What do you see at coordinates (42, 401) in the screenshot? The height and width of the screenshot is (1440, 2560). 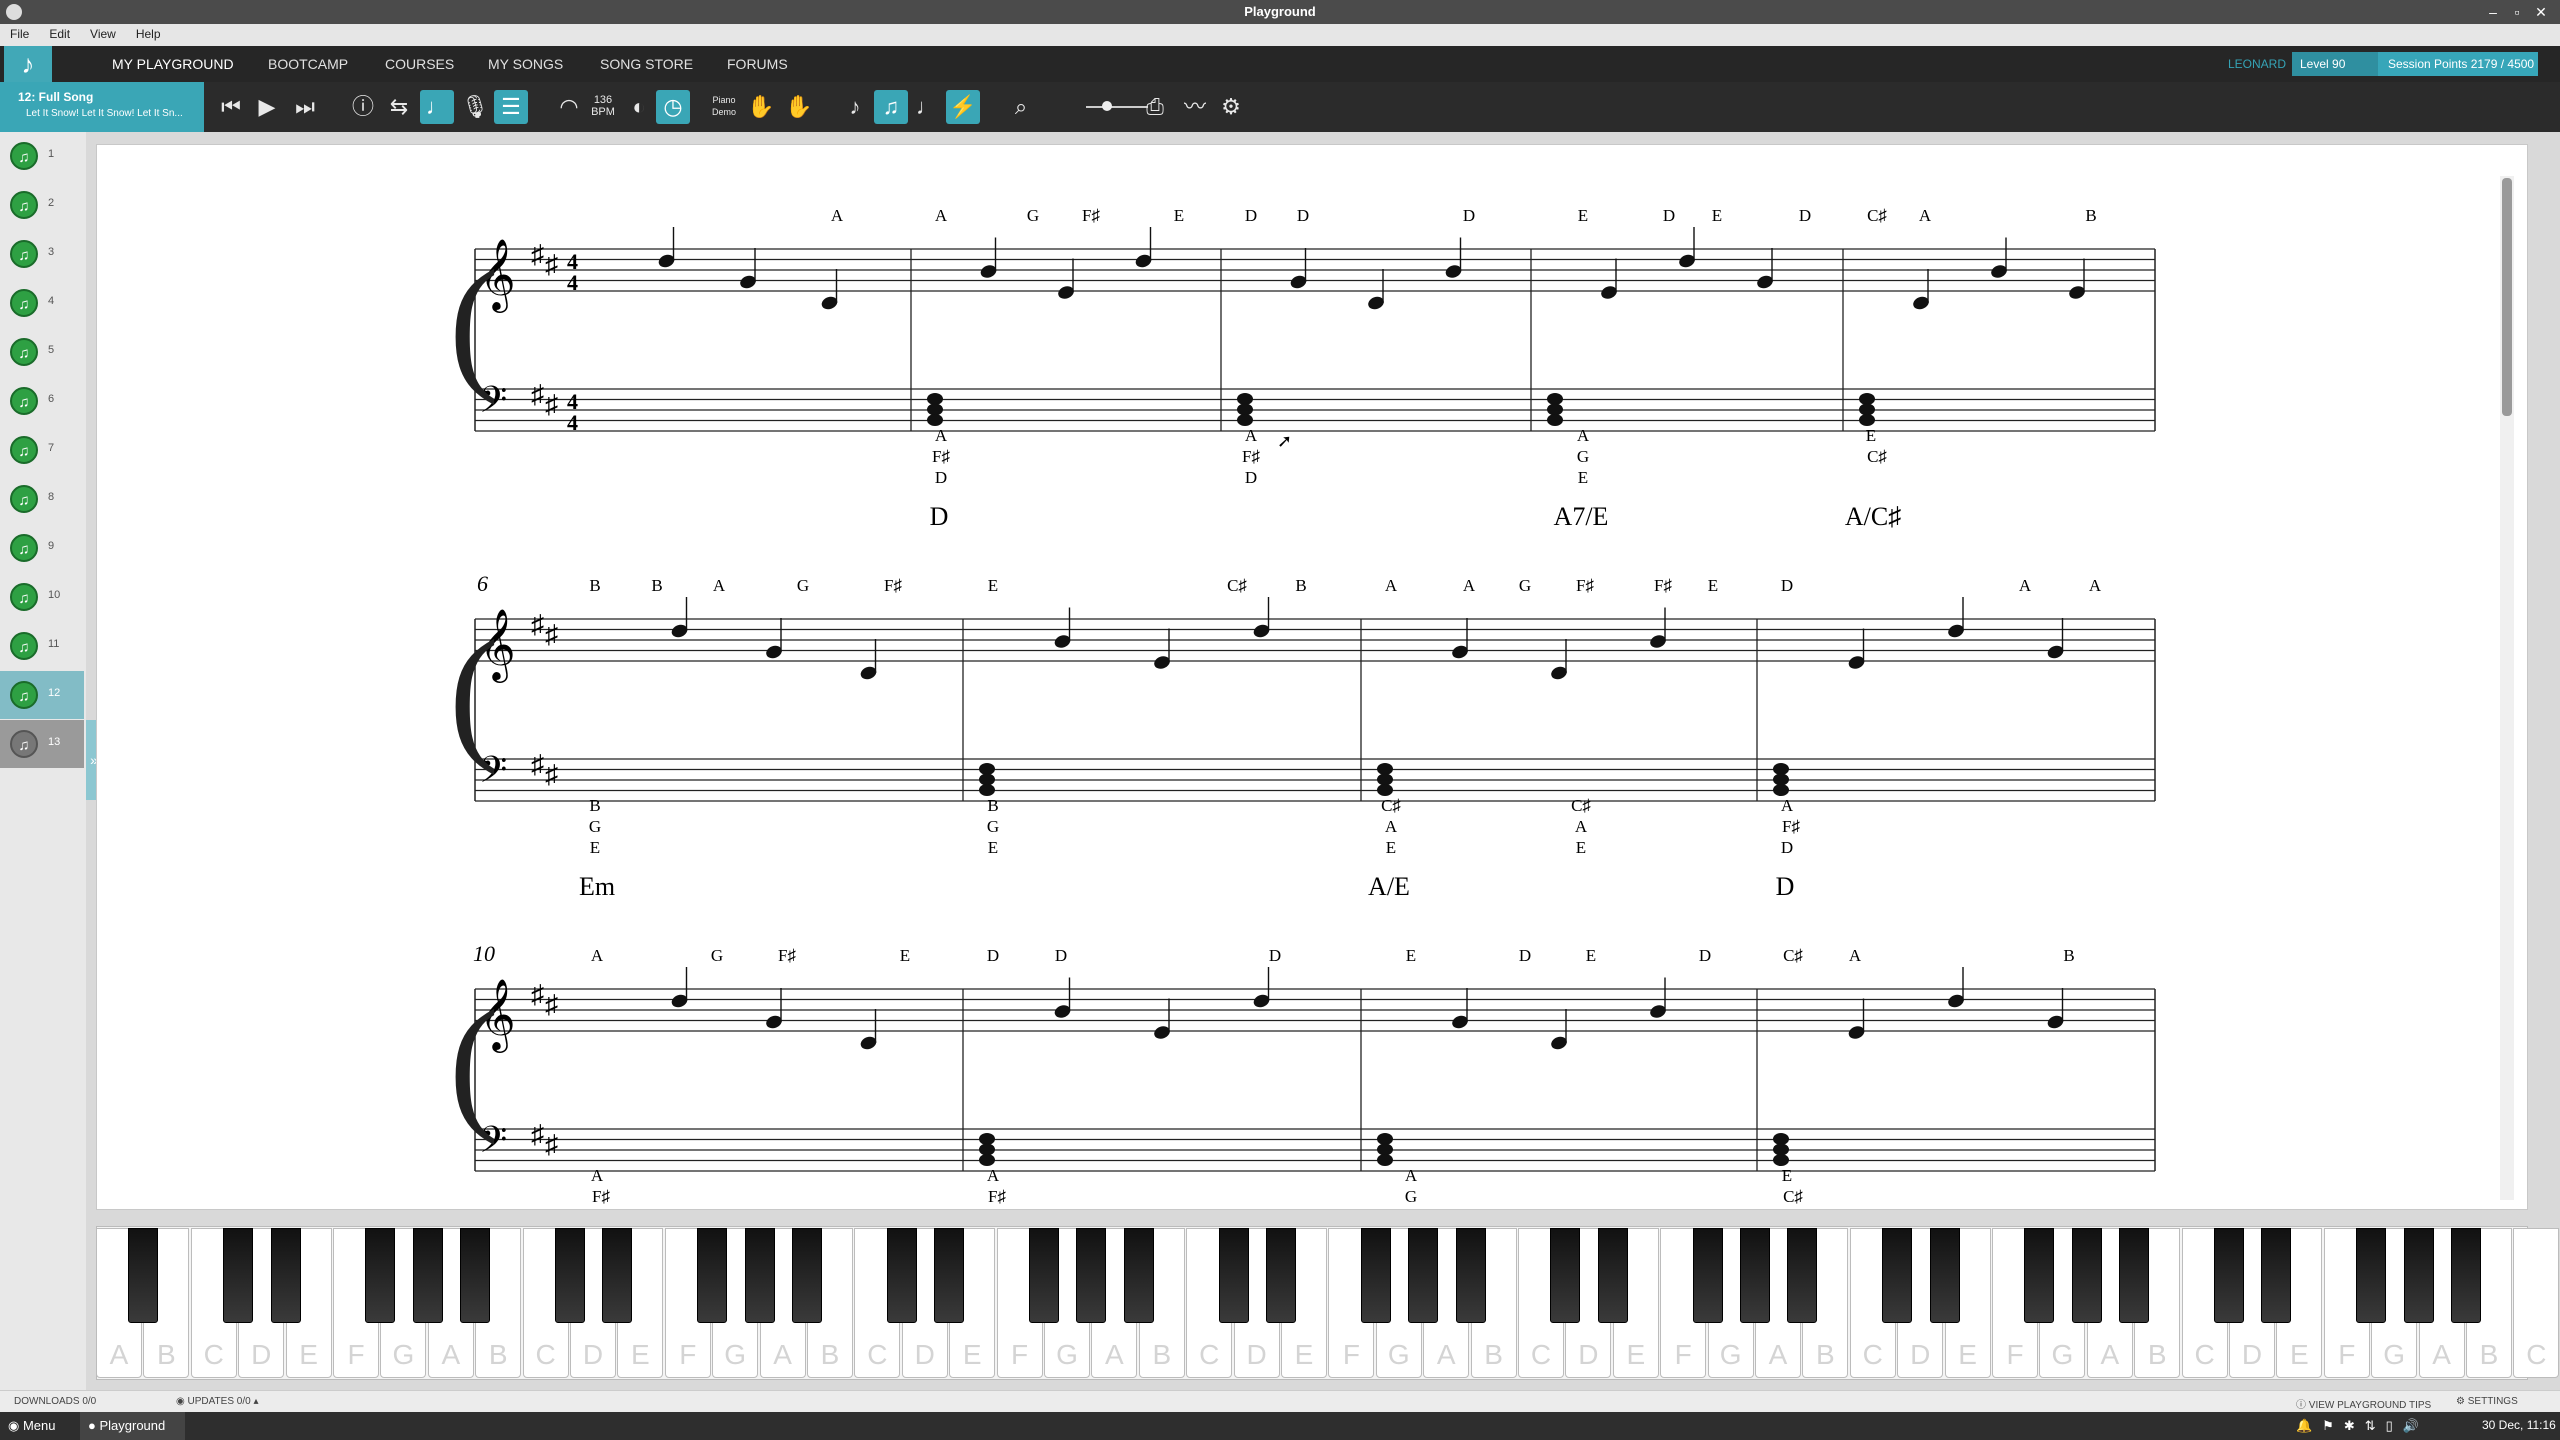 I see `sidebar-section-6: ♫ 6` at bounding box center [42, 401].